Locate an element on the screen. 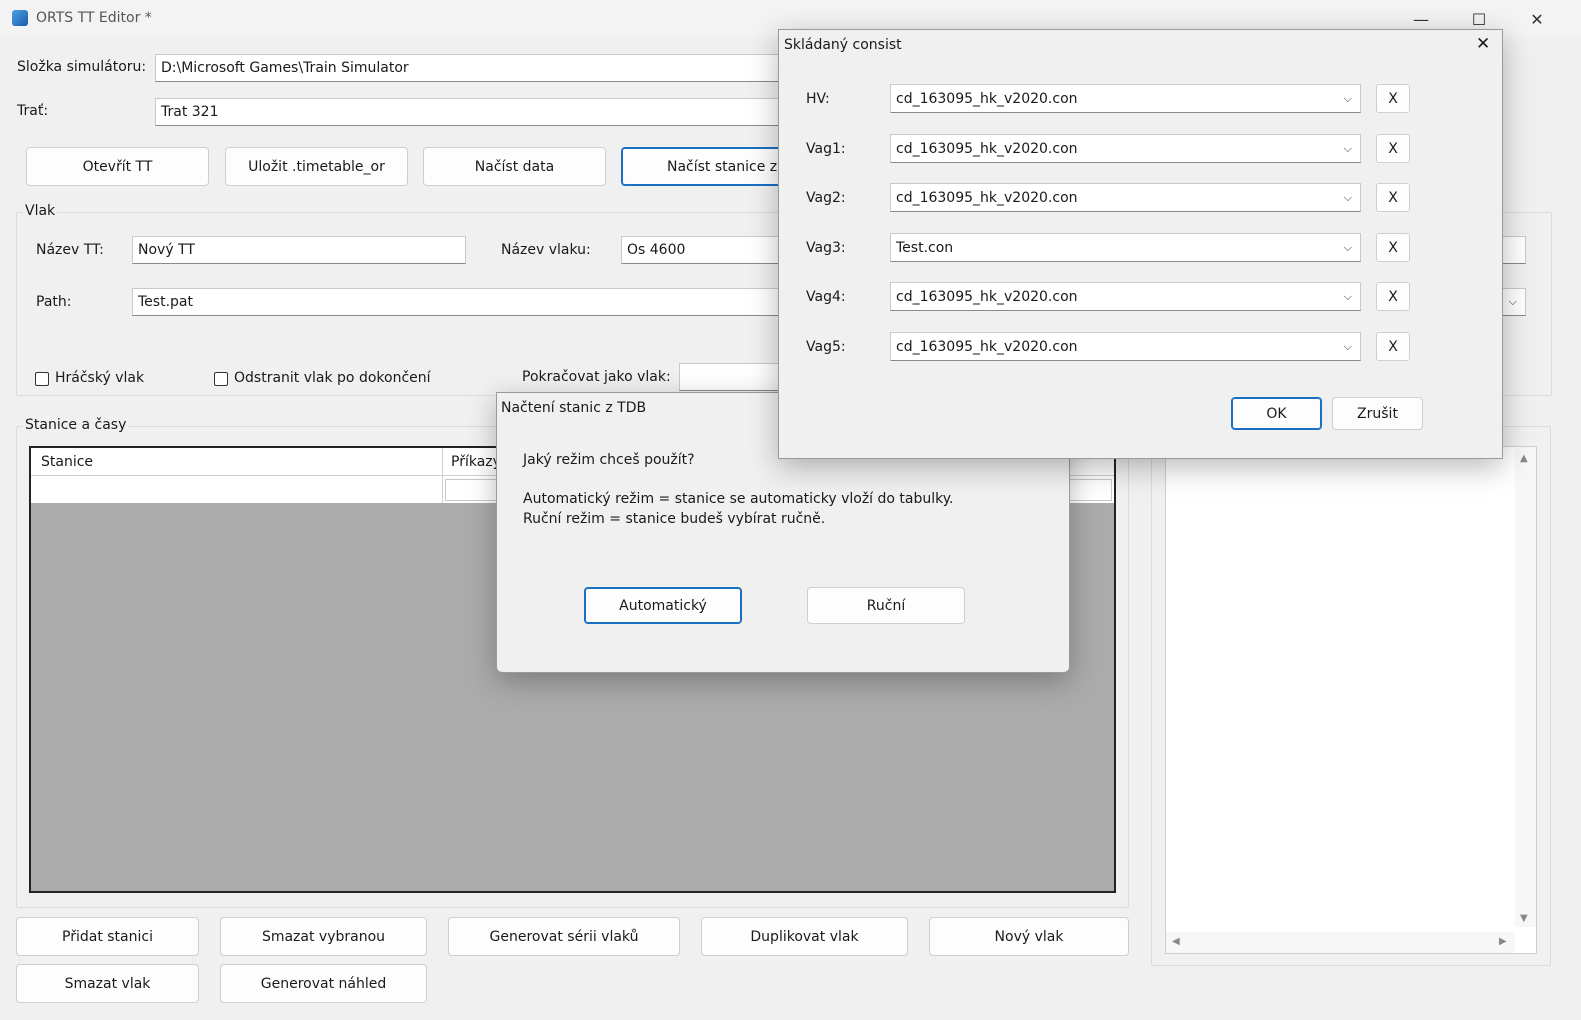  tt-name-input: Nový TT is located at coordinates (299, 250).